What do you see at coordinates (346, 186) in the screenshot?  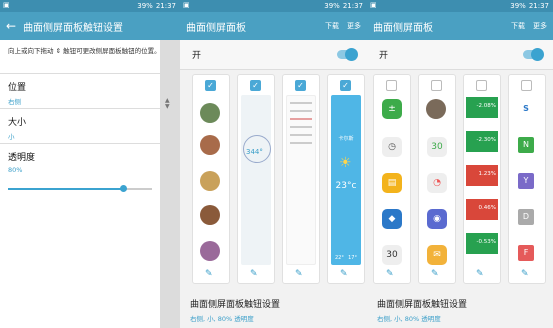 I see `weather-temp: 23°c` at bounding box center [346, 186].